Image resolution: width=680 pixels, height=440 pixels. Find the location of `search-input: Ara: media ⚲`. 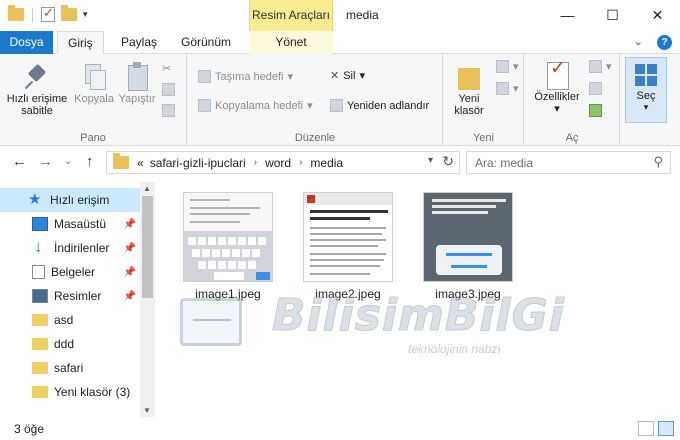

search-input: Ara: media ⚲ is located at coordinates (568, 162).